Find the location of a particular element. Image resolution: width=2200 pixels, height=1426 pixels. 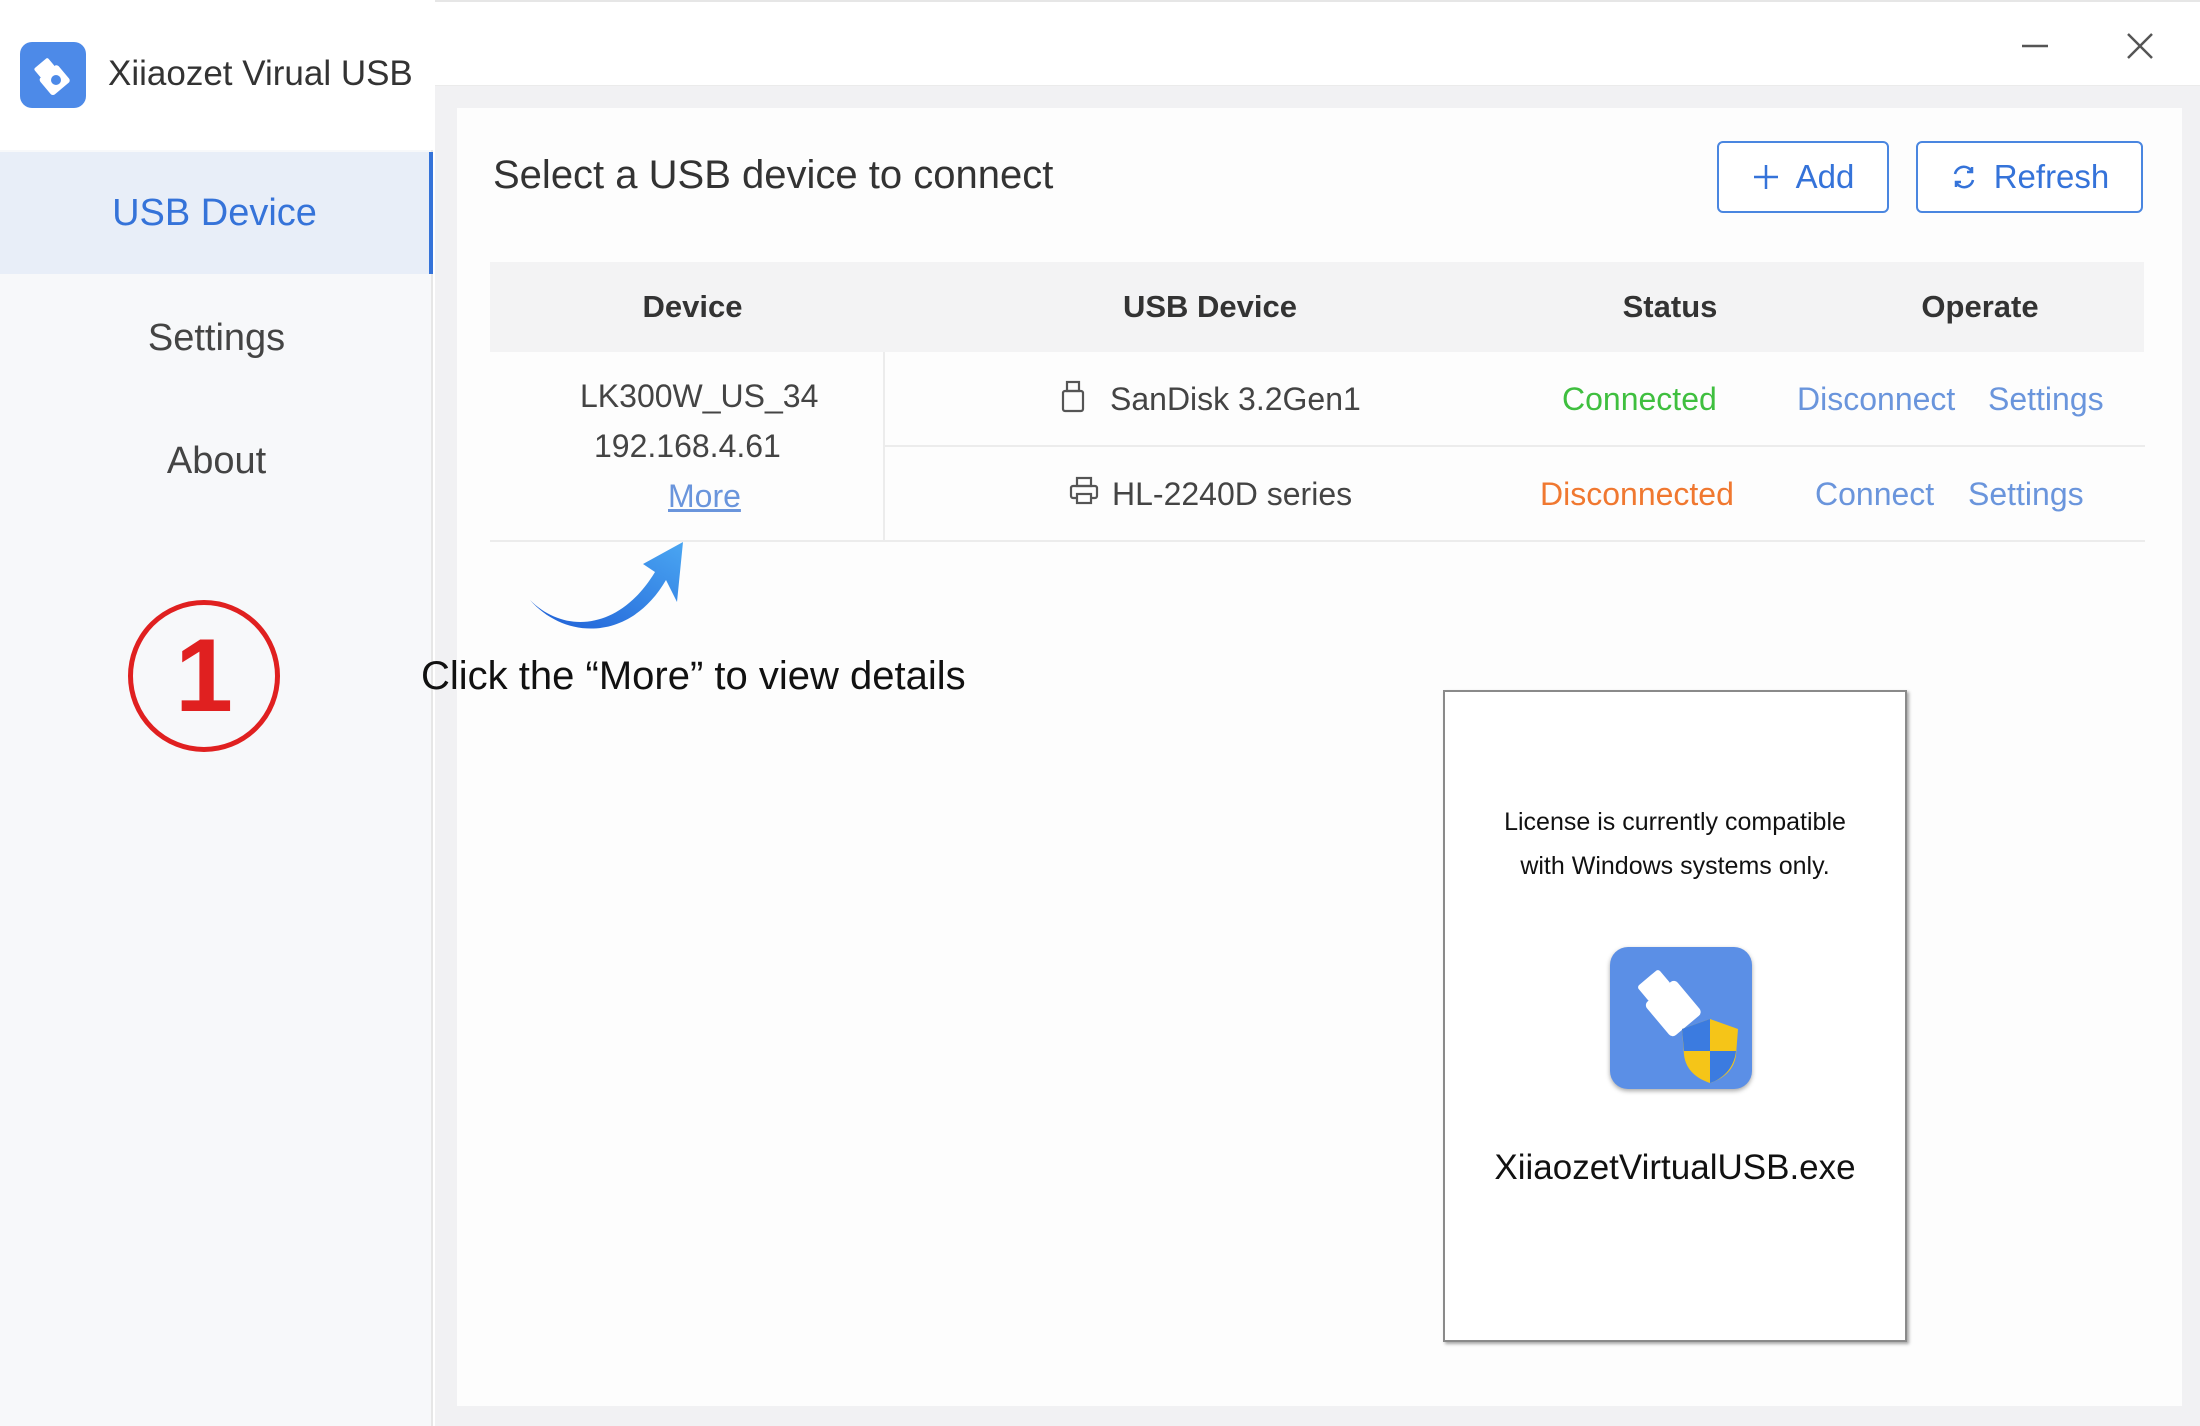

app-title: Xiiaozet Virual USB is located at coordinates (260, 73).